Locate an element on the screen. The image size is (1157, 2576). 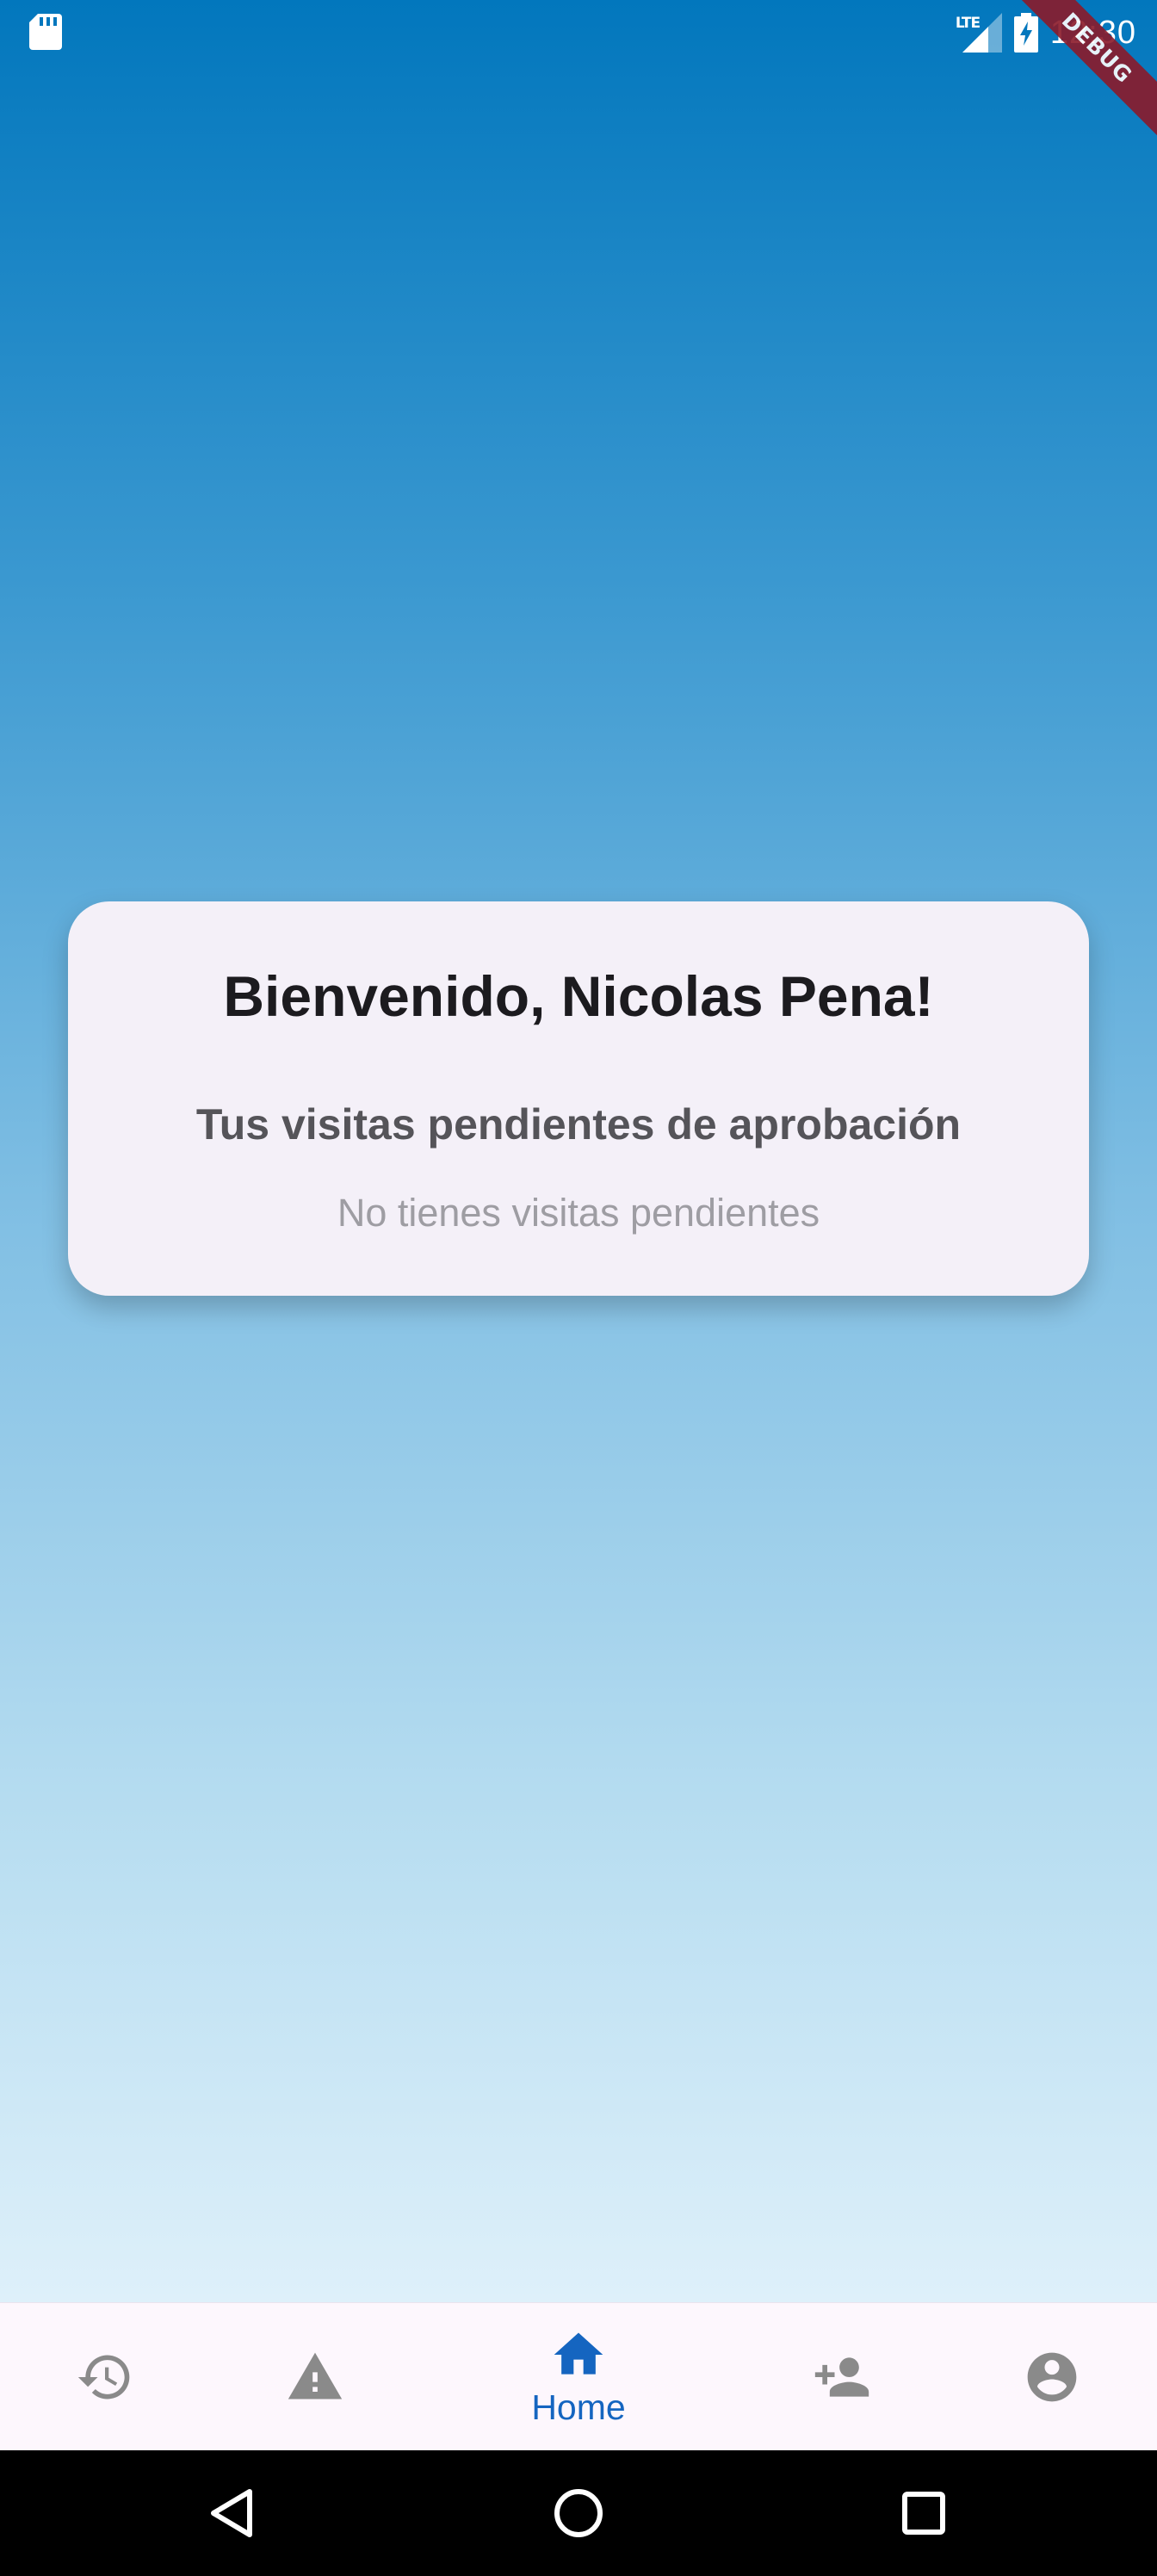
account-circle-icon is located at coordinates (1052, 2377).